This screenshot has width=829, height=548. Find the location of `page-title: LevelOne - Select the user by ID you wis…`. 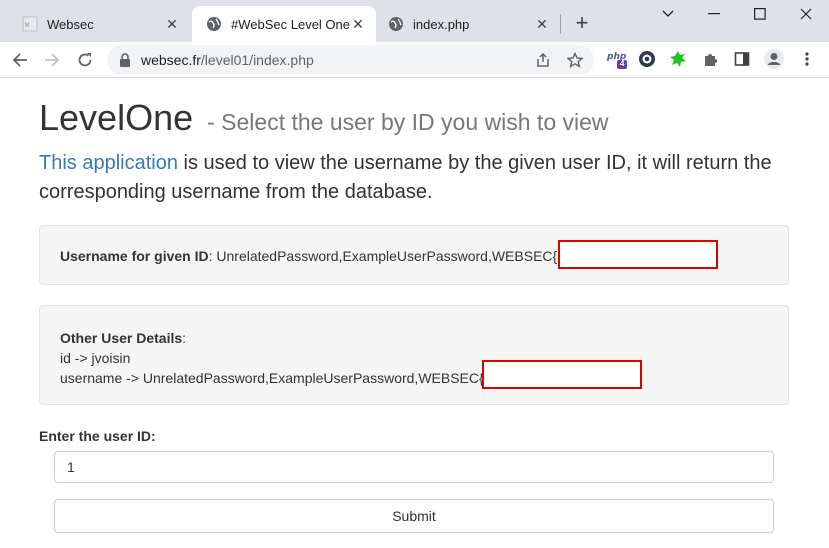

page-title: LevelOne - Select the user by ID you wis… is located at coordinates (324, 118).